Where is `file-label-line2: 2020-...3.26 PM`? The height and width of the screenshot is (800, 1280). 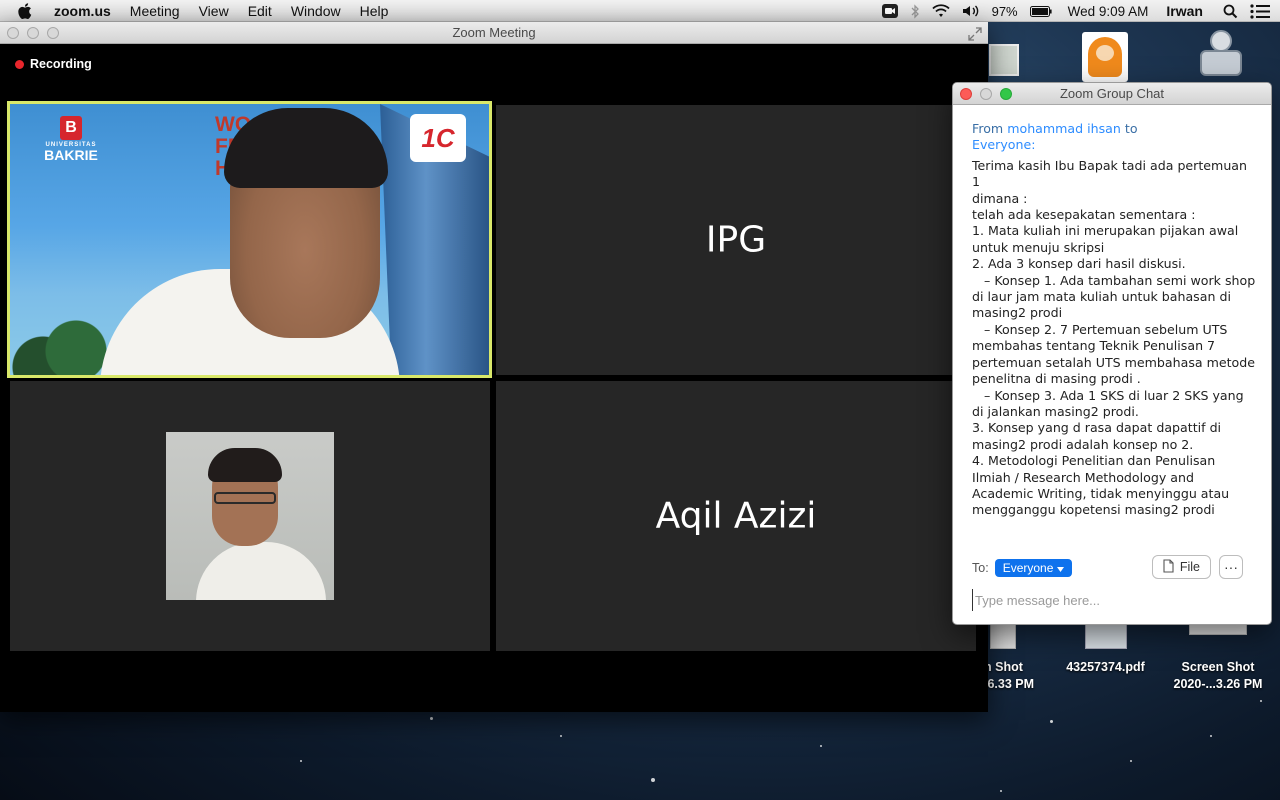 file-label-line2: 2020-...3.26 PM is located at coordinates (1218, 684).